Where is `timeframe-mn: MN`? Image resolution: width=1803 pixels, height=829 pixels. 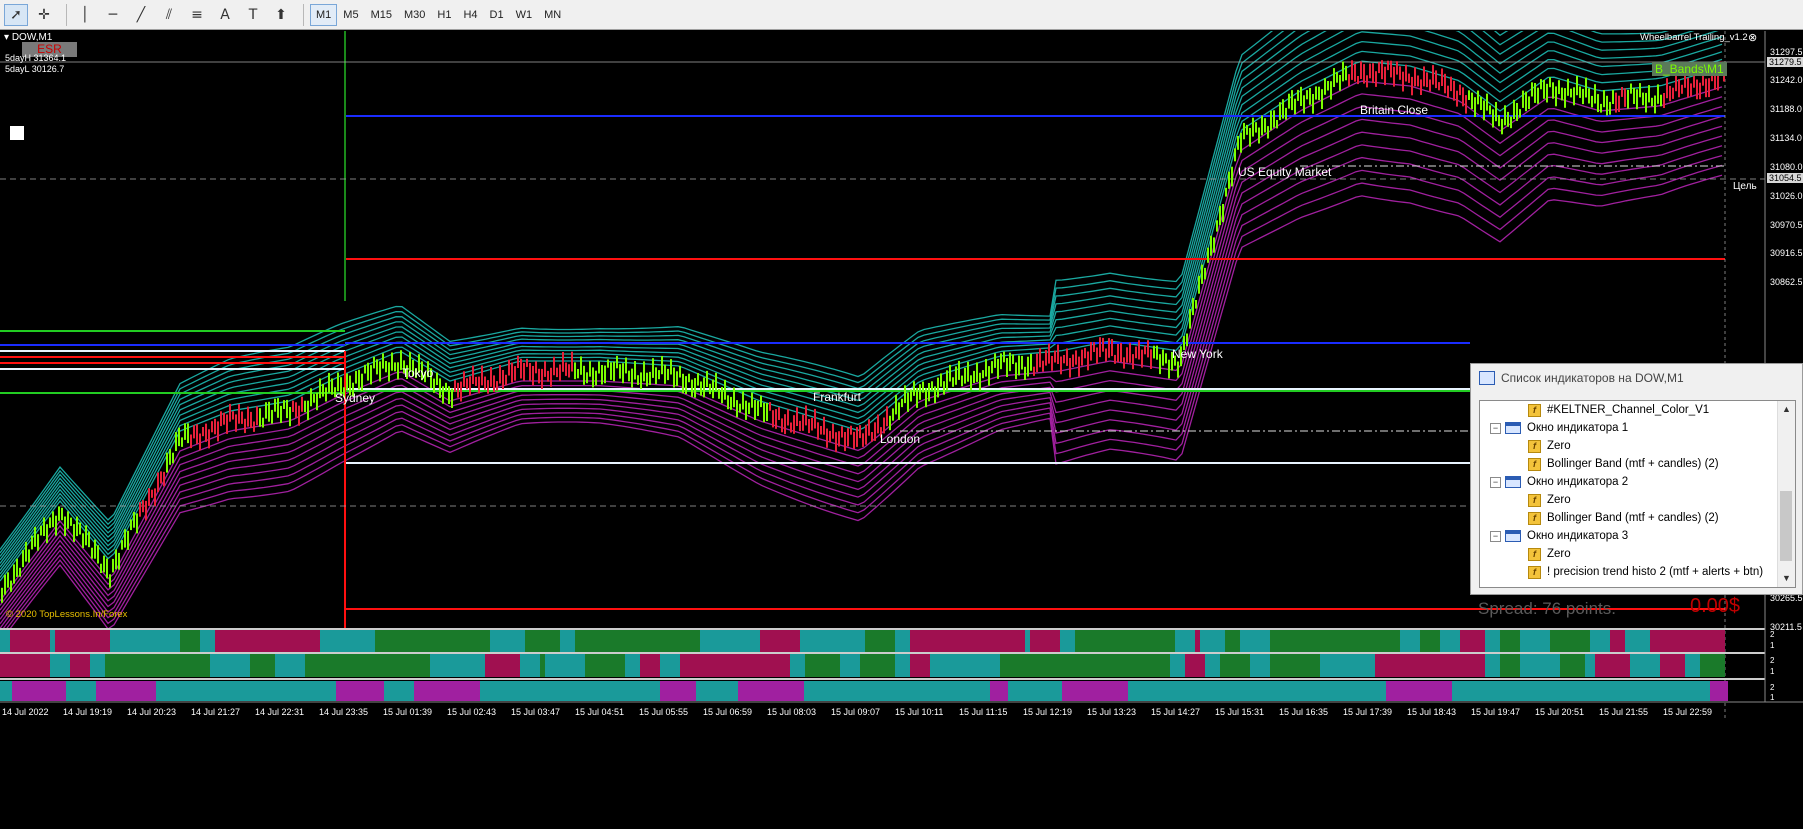
timeframe-mn: MN is located at coordinates (552, 15).